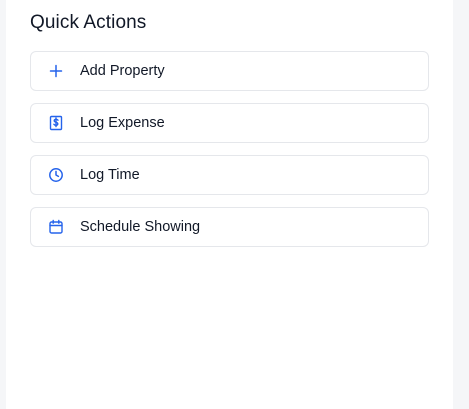  I want to click on clock-icon, so click(56, 175).